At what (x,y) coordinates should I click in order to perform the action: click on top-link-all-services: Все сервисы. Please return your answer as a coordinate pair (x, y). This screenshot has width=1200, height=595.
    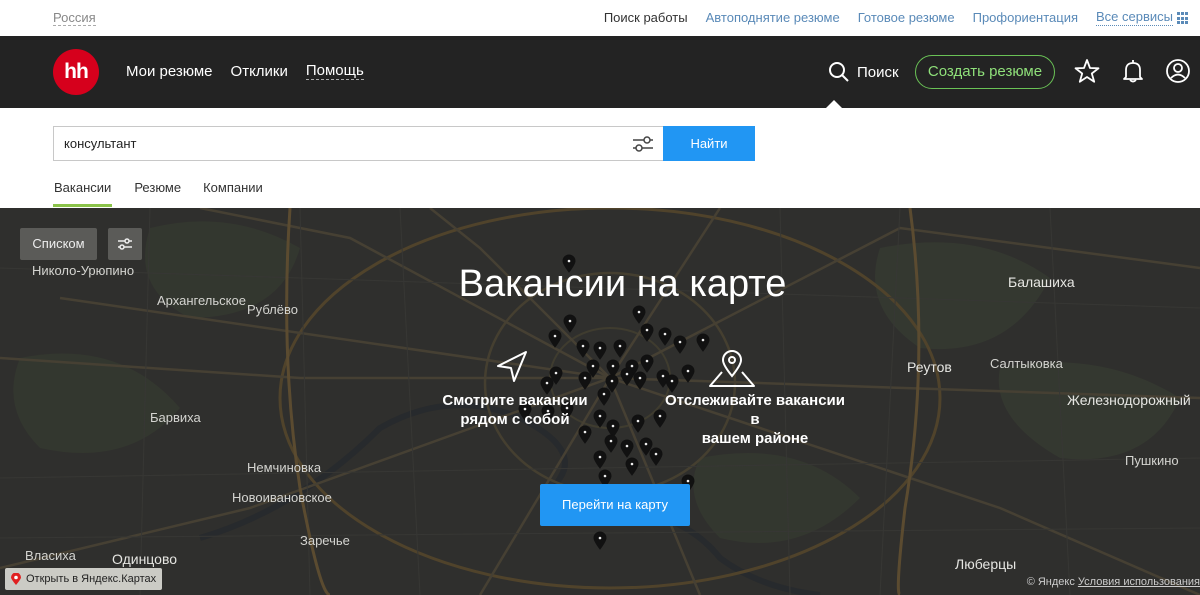
    Looking at the image, I should click on (1134, 18).